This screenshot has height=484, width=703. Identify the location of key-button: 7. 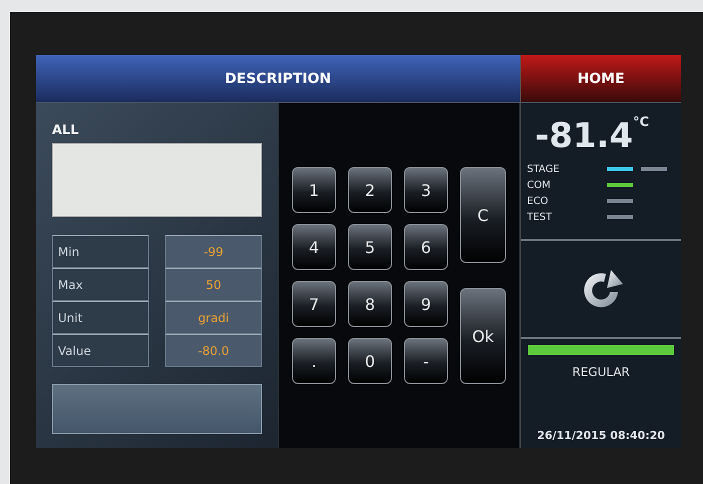
(314, 304).